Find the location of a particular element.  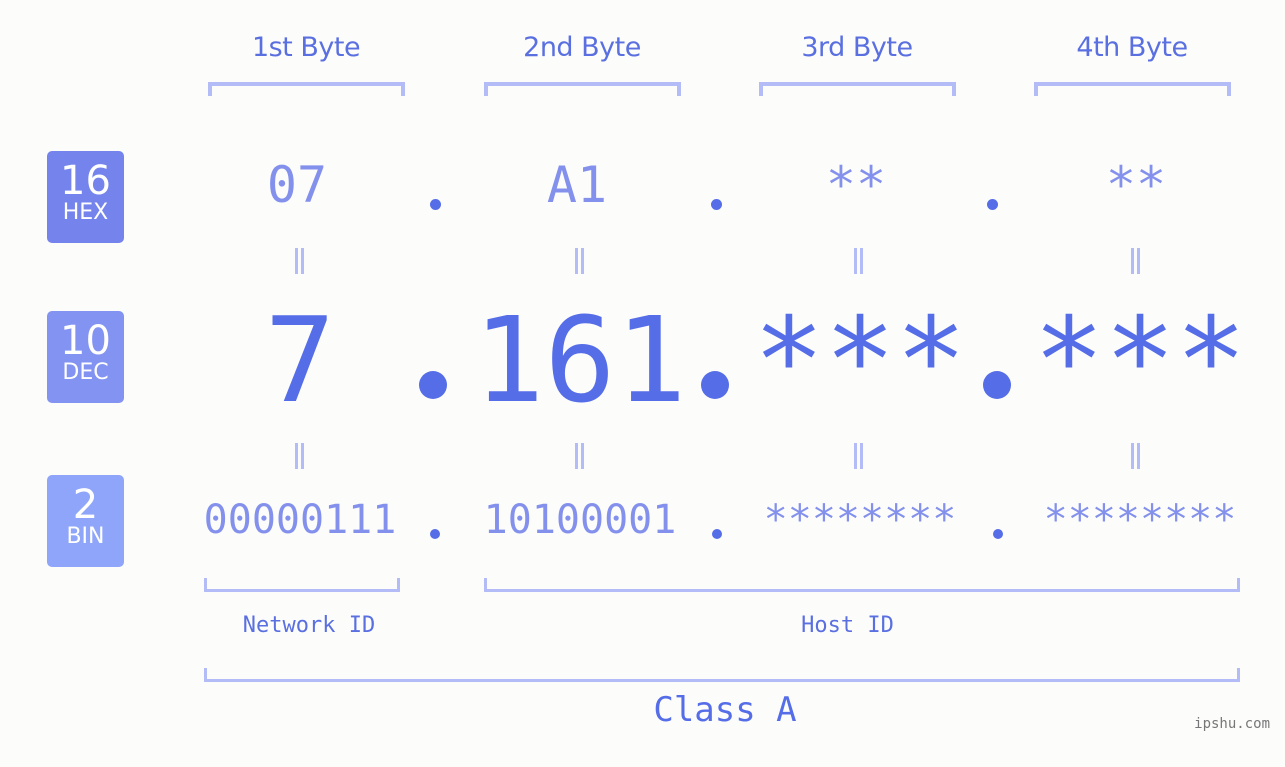

byte-header-4: 4th Byte is located at coordinates (1132, 47).